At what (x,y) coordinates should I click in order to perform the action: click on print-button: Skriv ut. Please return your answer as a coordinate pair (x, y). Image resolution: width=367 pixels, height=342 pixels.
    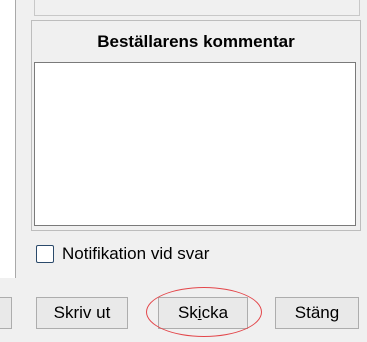
    Looking at the image, I should click on (82, 313).